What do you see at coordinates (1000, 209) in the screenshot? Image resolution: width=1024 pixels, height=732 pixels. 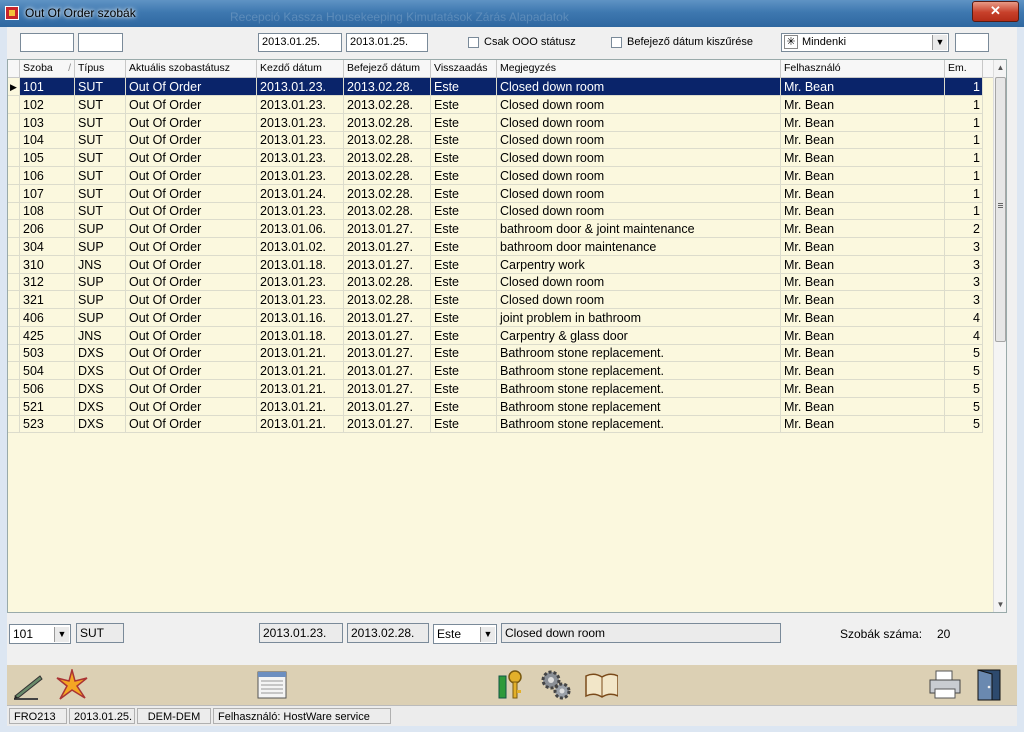 I see `scroll-thumb` at bounding box center [1000, 209].